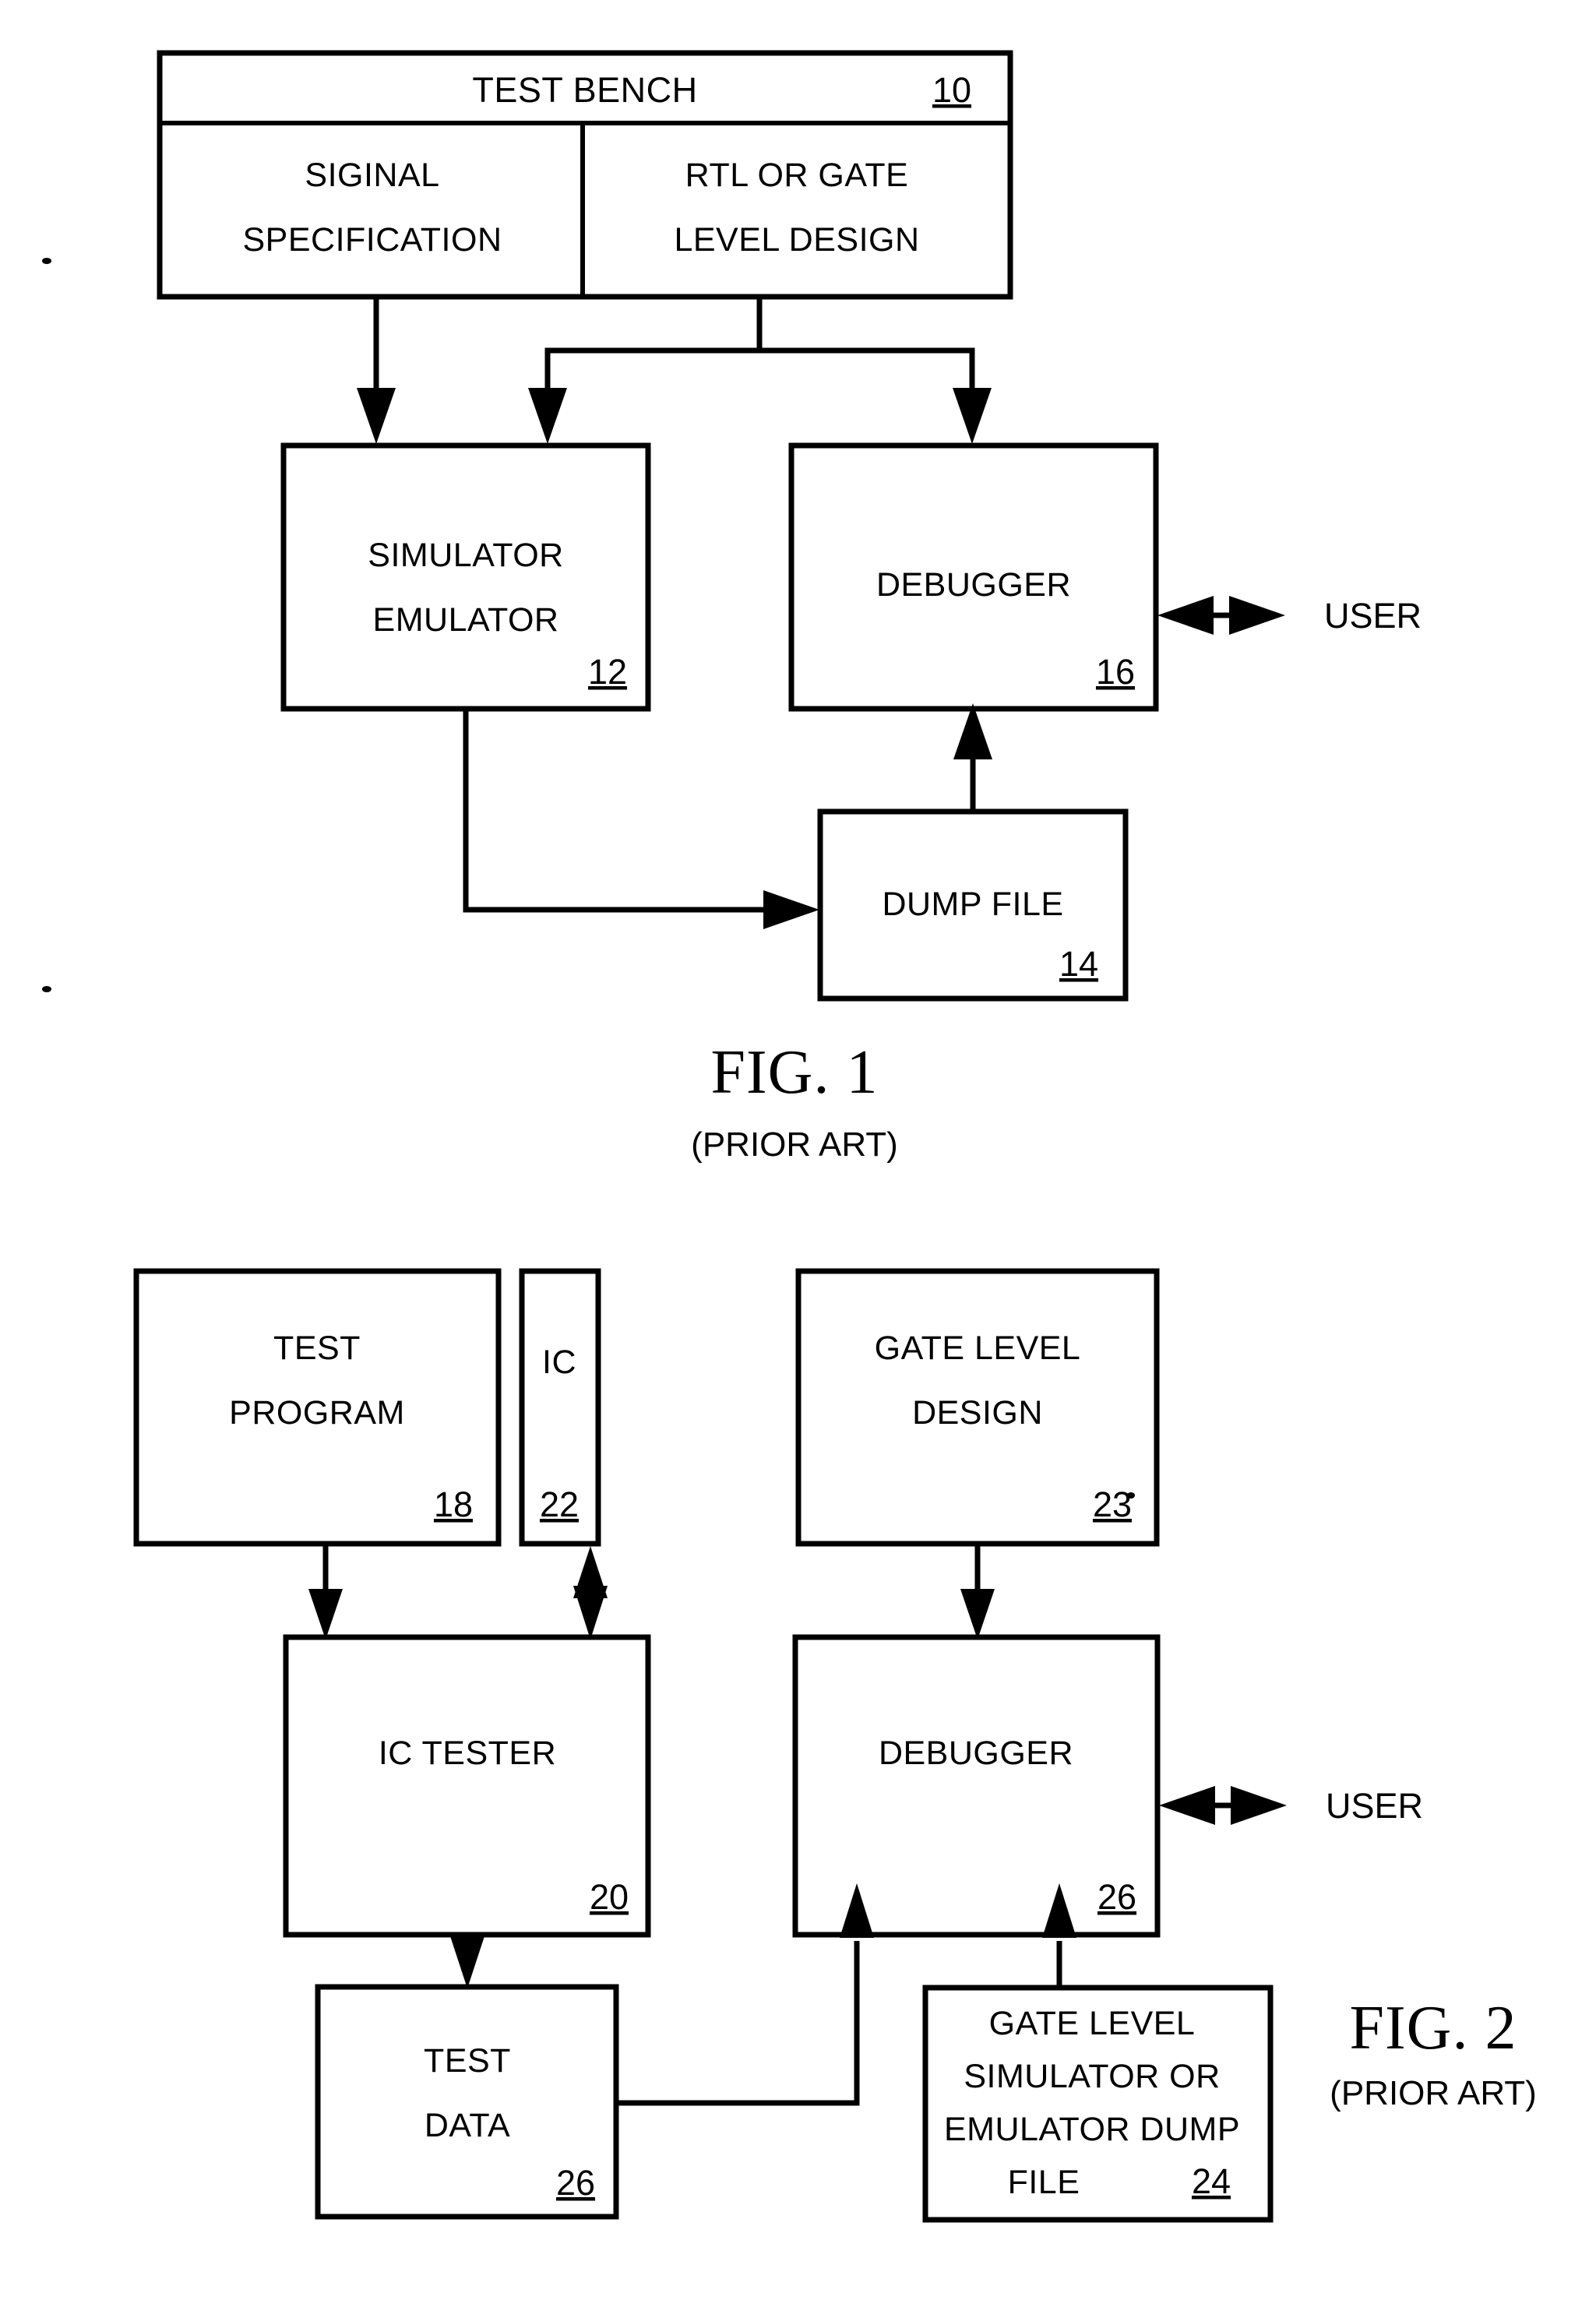 The width and height of the screenshot is (1596, 2300). I want to click on test-program-ref-number: 18, so click(453, 1504).